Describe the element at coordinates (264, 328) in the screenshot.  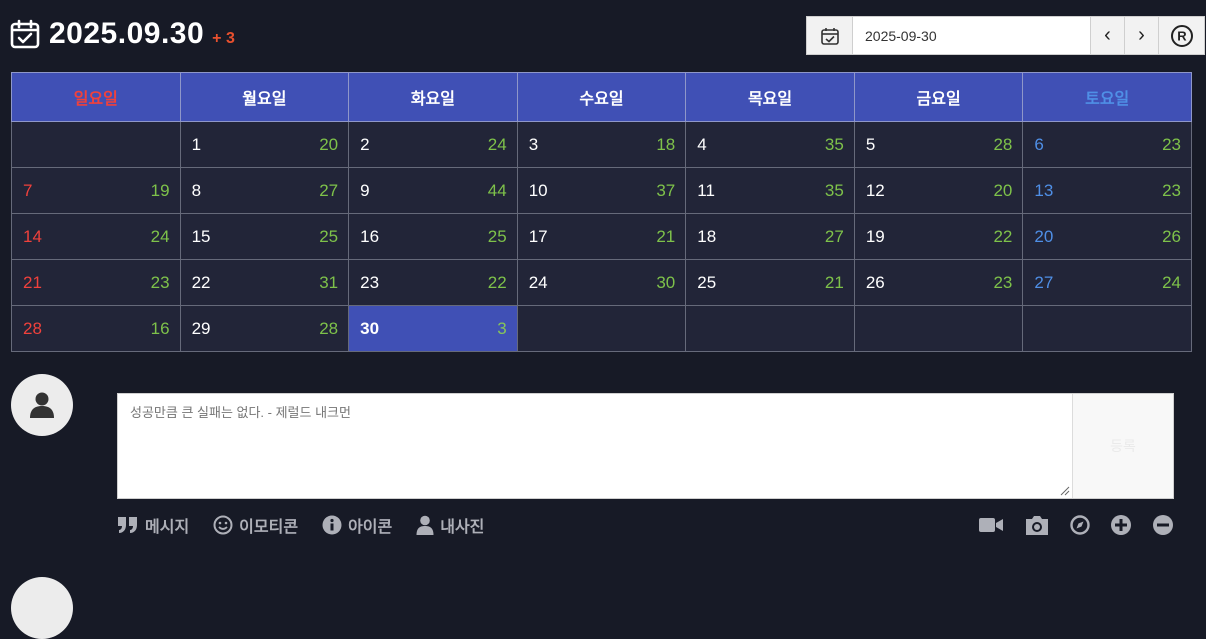
I see `calendar-day-cell: 29 28` at that location.